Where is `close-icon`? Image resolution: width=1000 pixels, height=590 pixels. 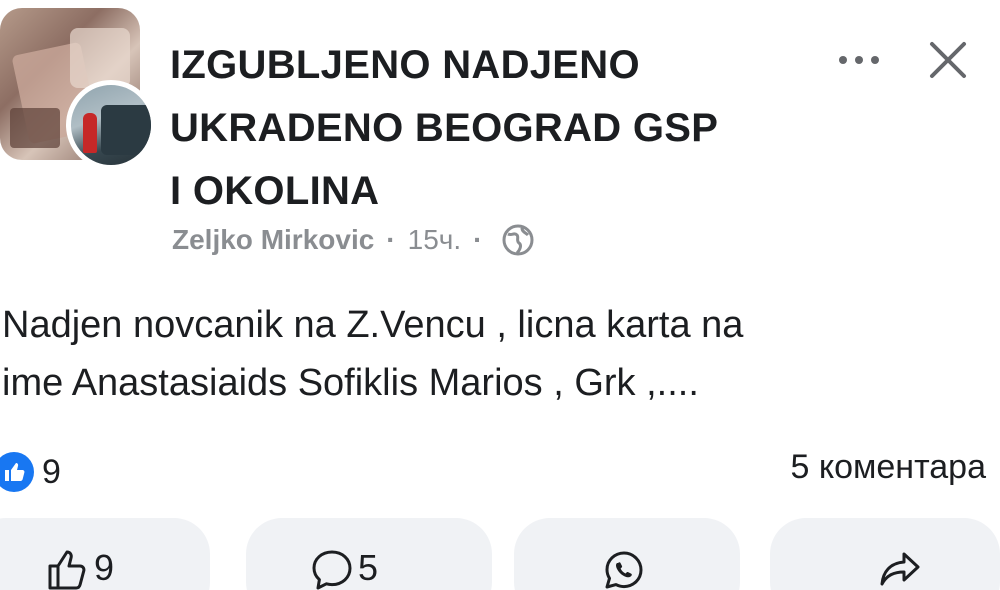
close-icon is located at coordinates (948, 60).